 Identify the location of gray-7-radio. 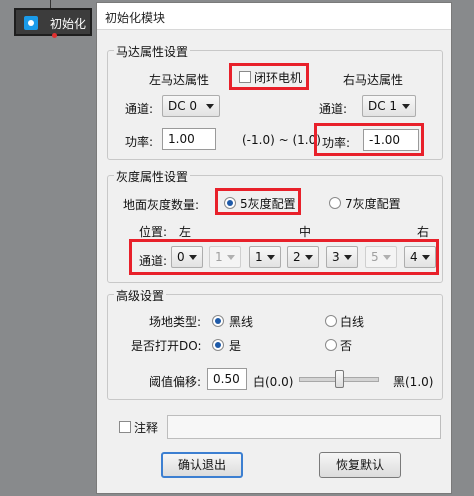
(335, 203).